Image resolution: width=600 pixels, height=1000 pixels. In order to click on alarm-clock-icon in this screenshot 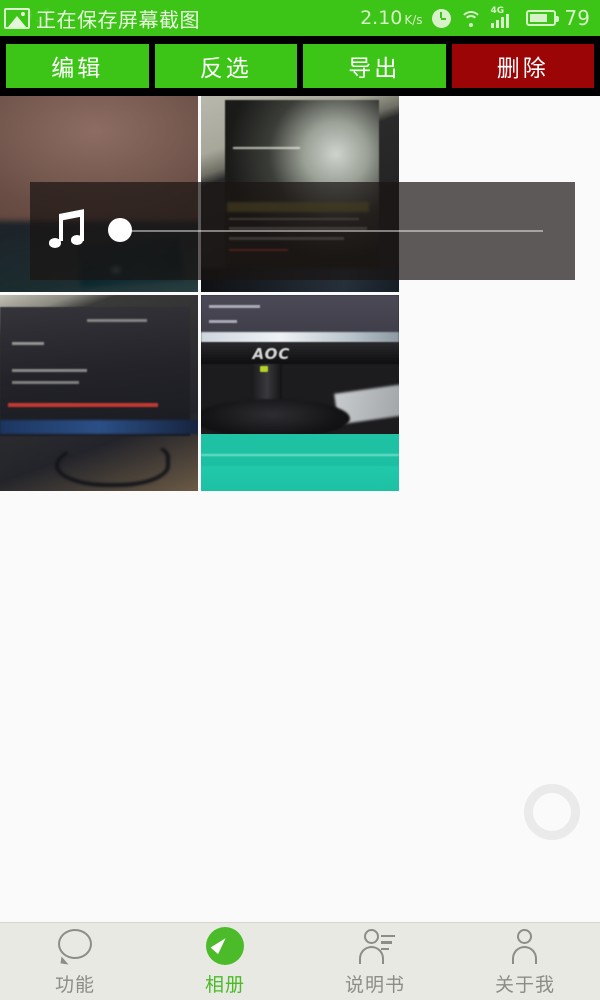, I will do `click(441, 18)`.